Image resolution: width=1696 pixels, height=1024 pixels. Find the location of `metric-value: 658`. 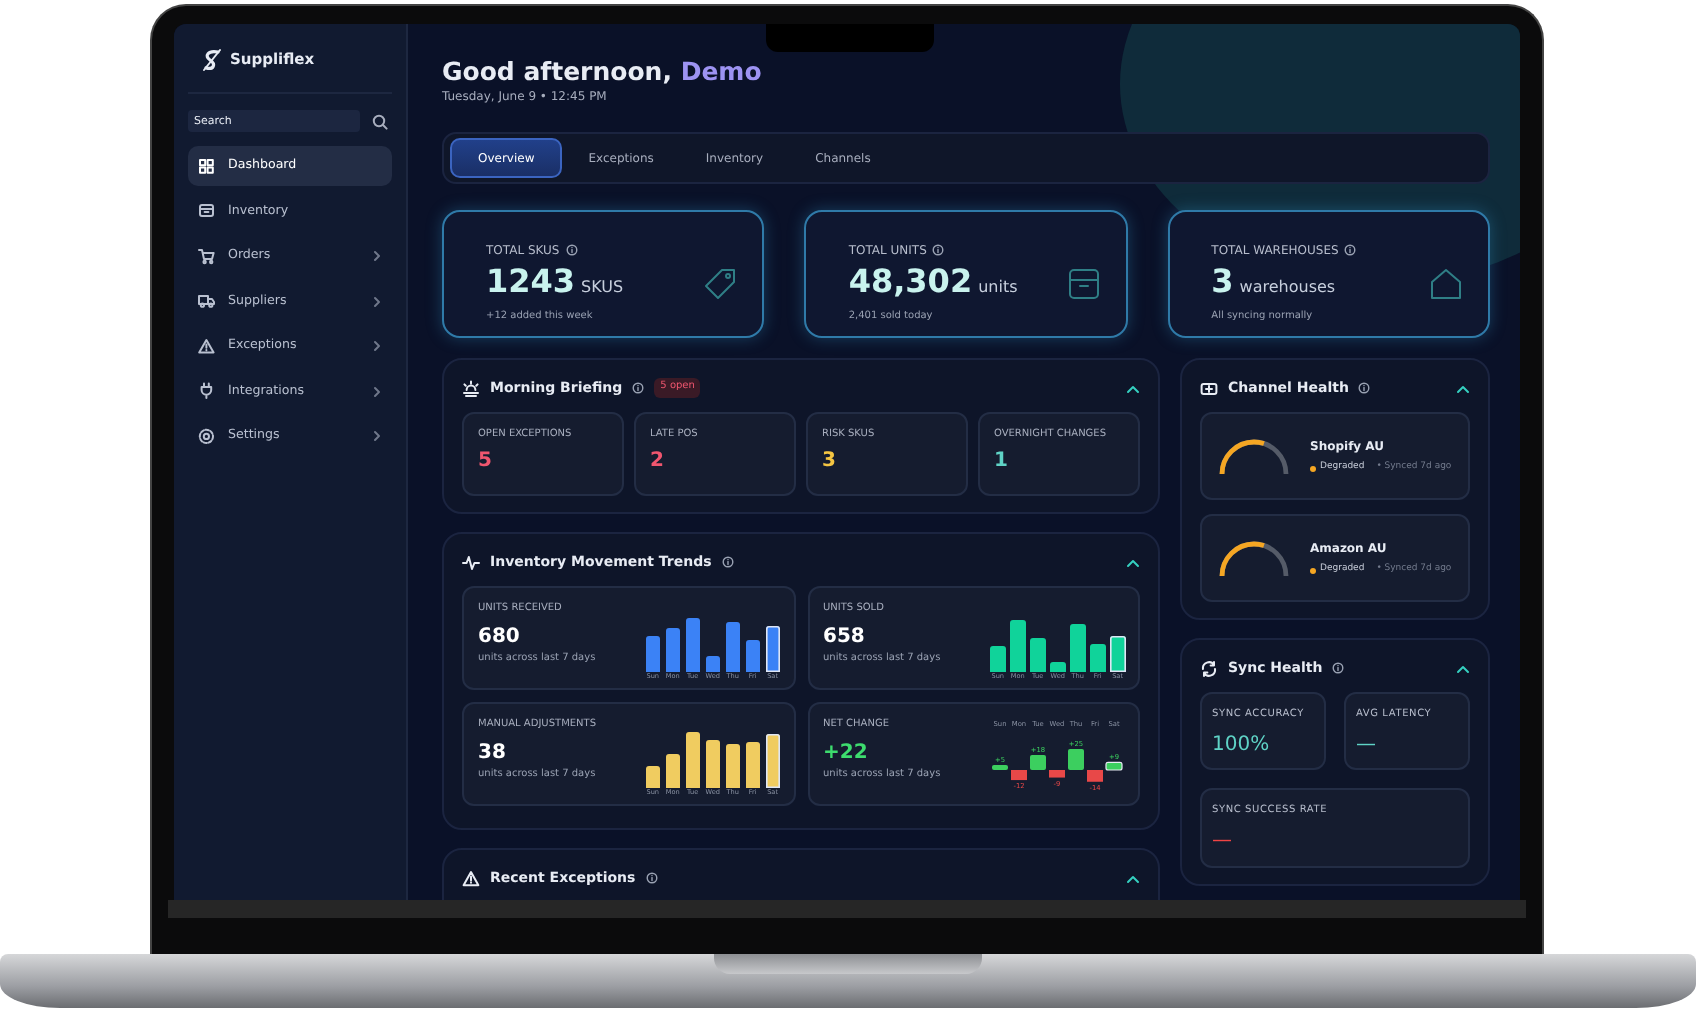

metric-value: 658 is located at coordinates (845, 638).